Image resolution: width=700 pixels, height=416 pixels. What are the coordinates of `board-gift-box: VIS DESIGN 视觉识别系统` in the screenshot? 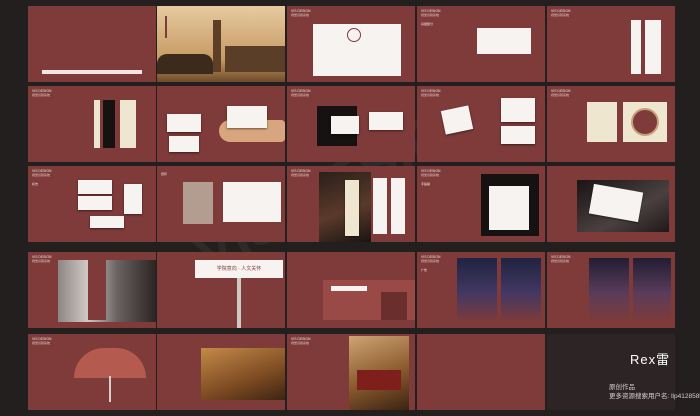 It's located at (351, 372).